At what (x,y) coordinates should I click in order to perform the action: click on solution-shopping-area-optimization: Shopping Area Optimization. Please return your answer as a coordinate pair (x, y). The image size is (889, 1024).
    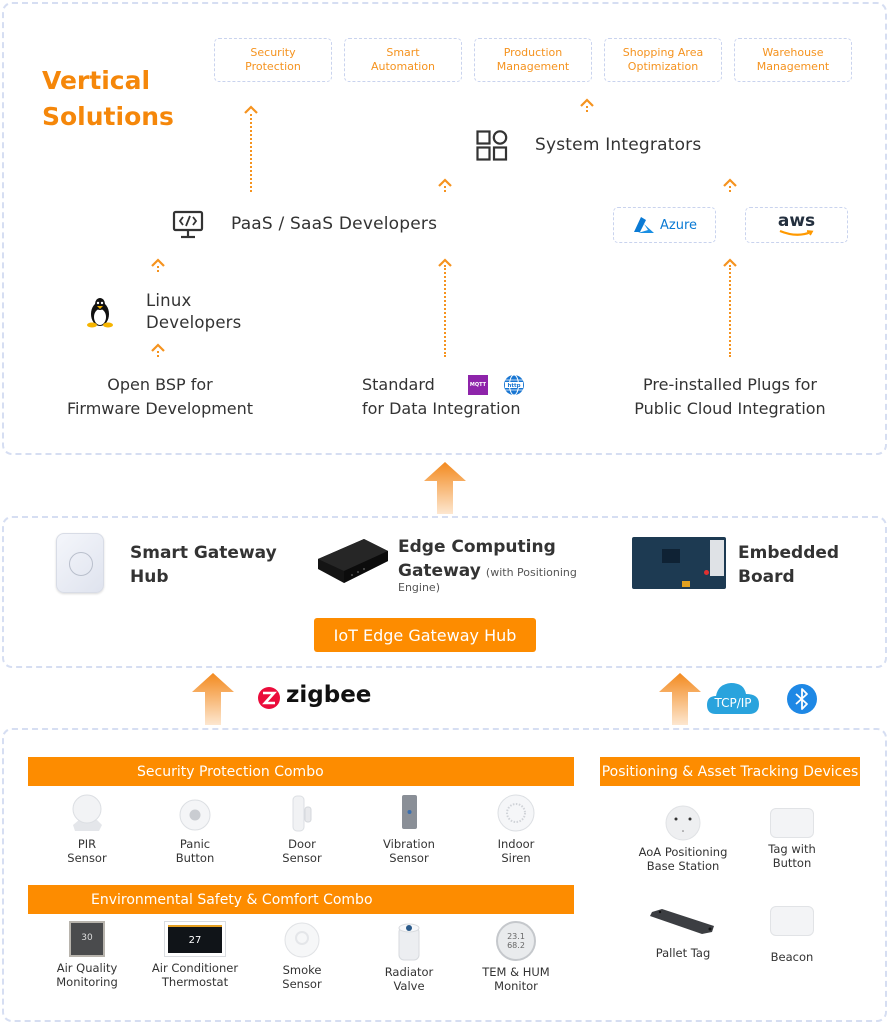
    Looking at the image, I should click on (663, 60).